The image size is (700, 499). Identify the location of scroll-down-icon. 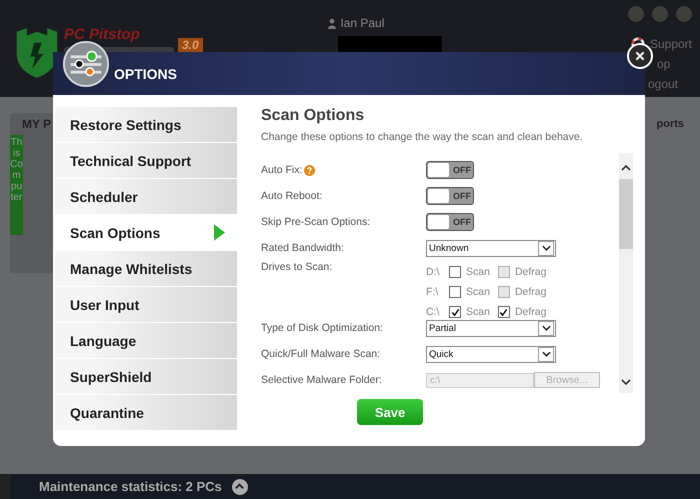
(626, 382).